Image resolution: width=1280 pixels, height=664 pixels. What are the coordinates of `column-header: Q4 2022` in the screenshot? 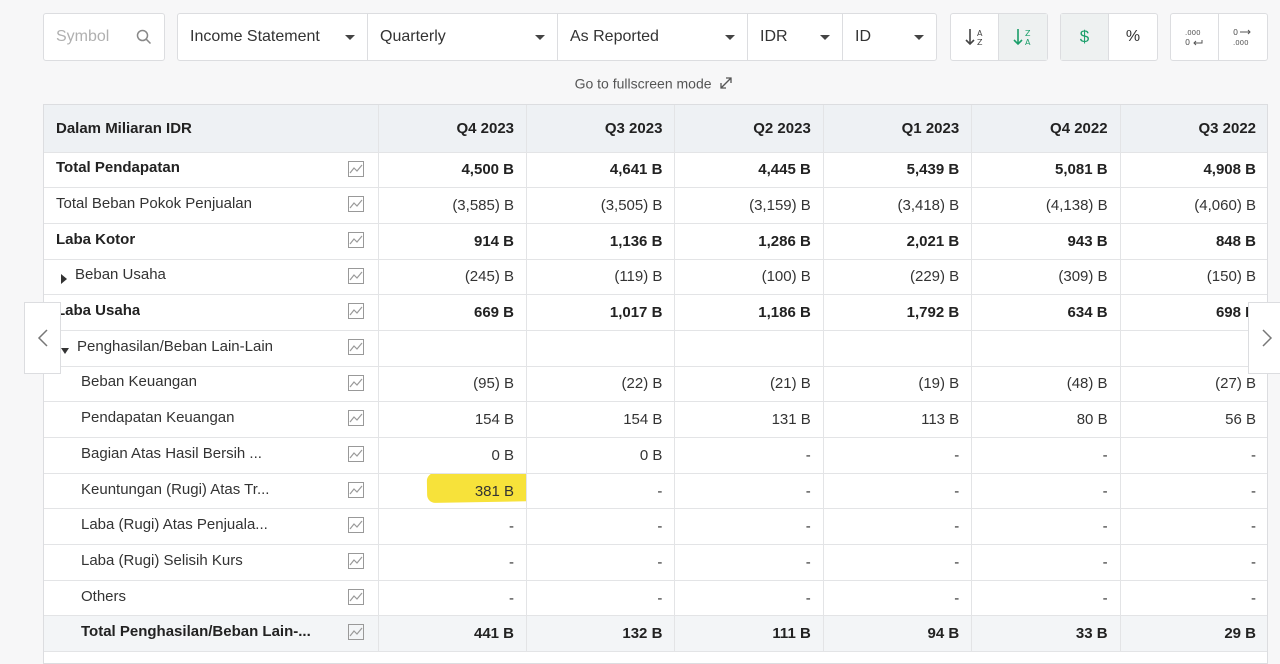 It's located at (1046, 129).